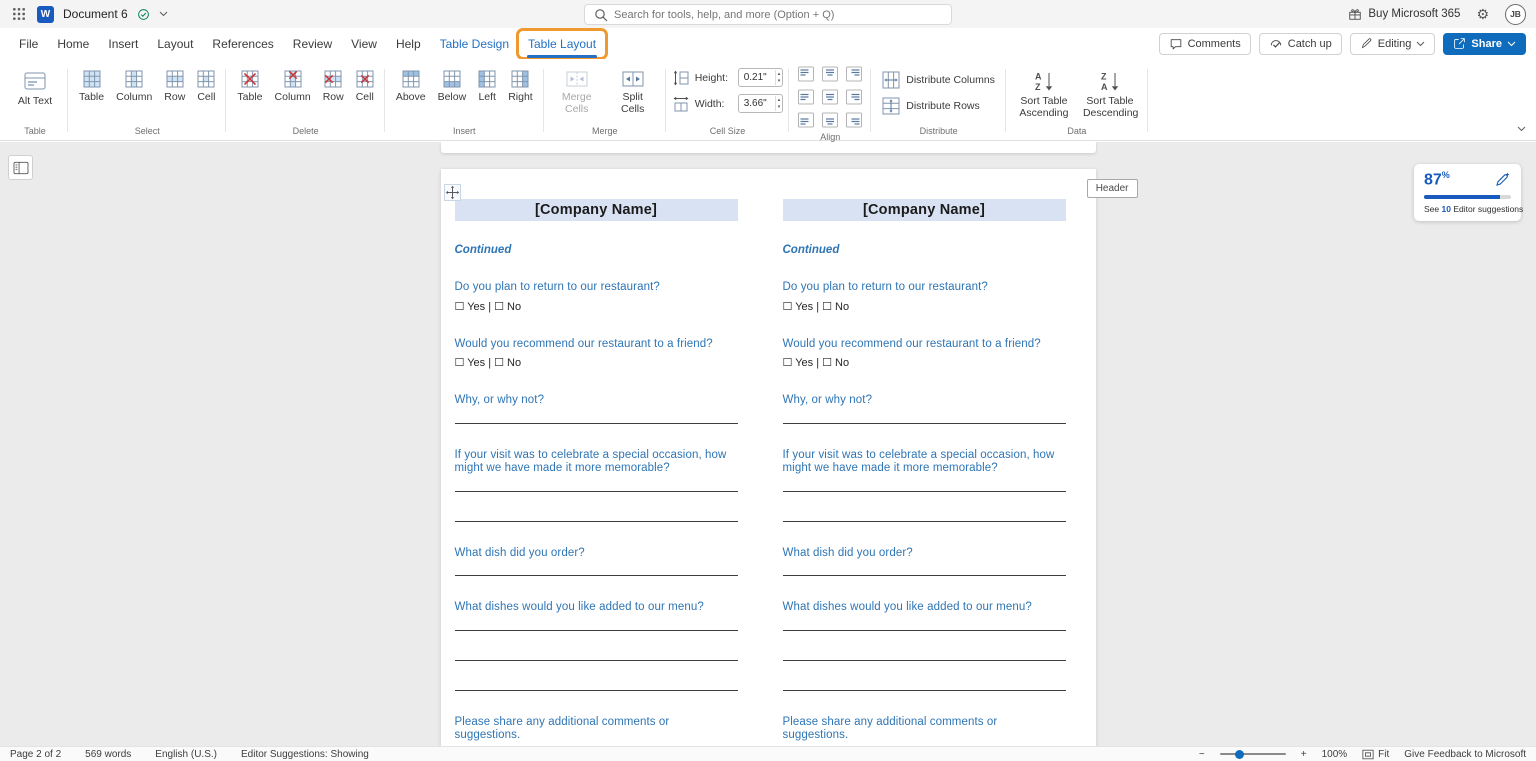  What do you see at coordinates (175, 44) in the screenshot?
I see `tab-layout: Layout` at bounding box center [175, 44].